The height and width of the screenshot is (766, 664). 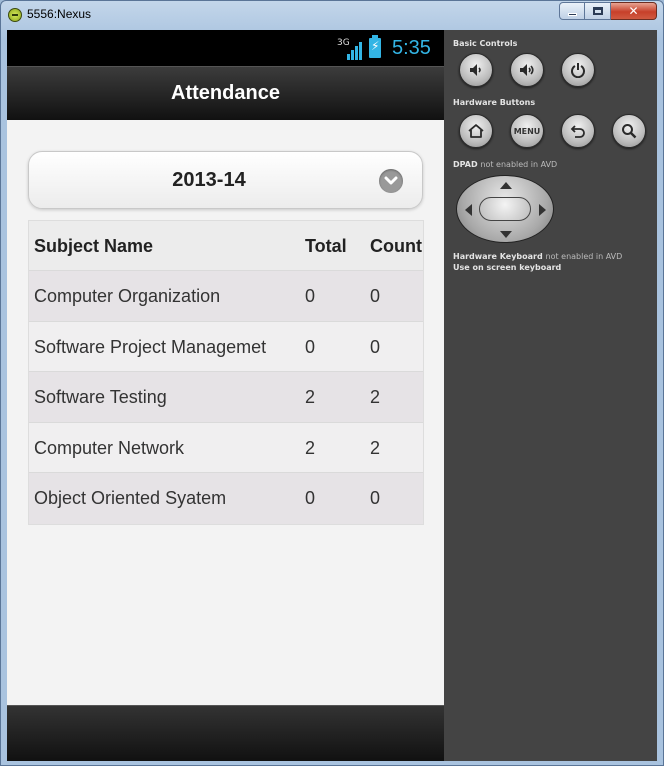 What do you see at coordinates (411, 48) in the screenshot?
I see `status-time: 5:35` at bounding box center [411, 48].